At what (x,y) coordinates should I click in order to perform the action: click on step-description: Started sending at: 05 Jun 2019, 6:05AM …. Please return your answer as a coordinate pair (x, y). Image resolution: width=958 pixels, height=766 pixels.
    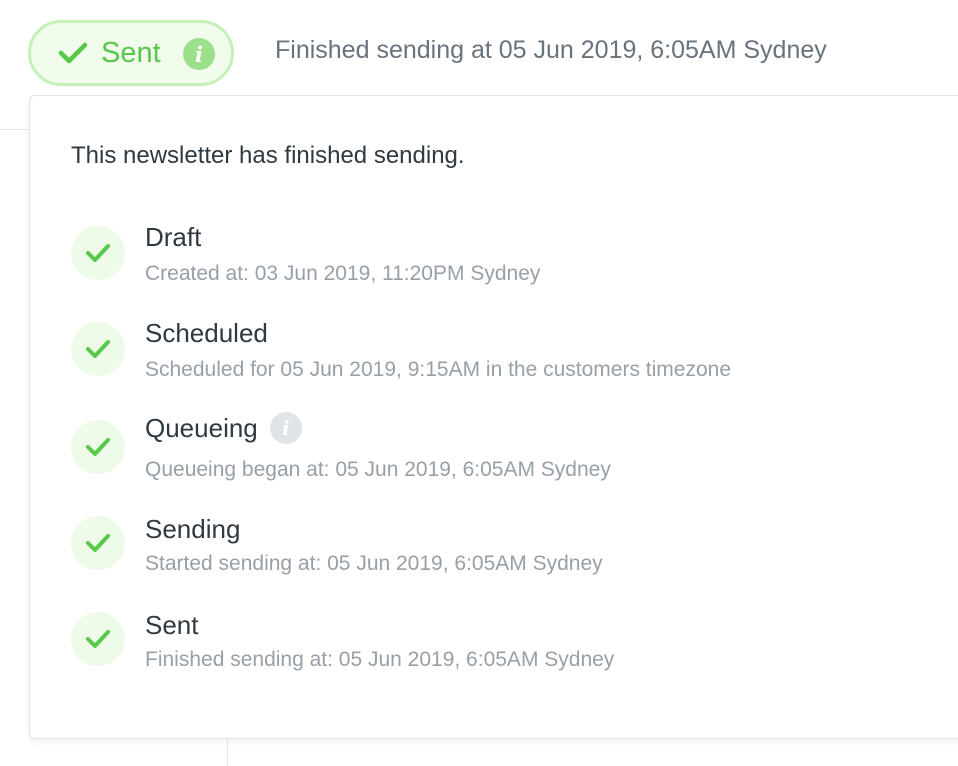
    Looking at the image, I should click on (374, 563).